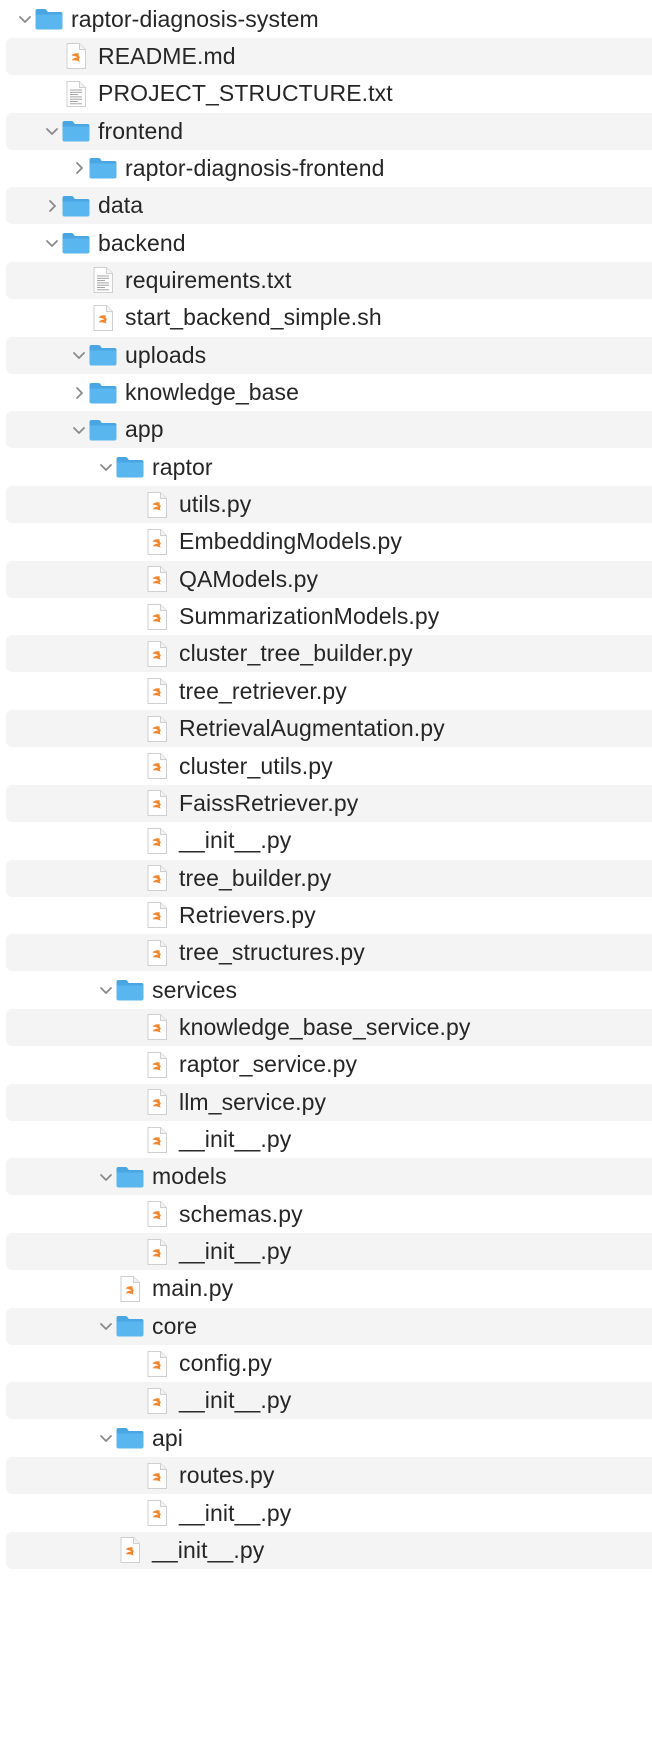 This screenshot has height=1764, width=652. What do you see at coordinates (329, 505) in the screenshot?
I see `tree-row-utils-py: utils.py` at bounding box center [329, 505].